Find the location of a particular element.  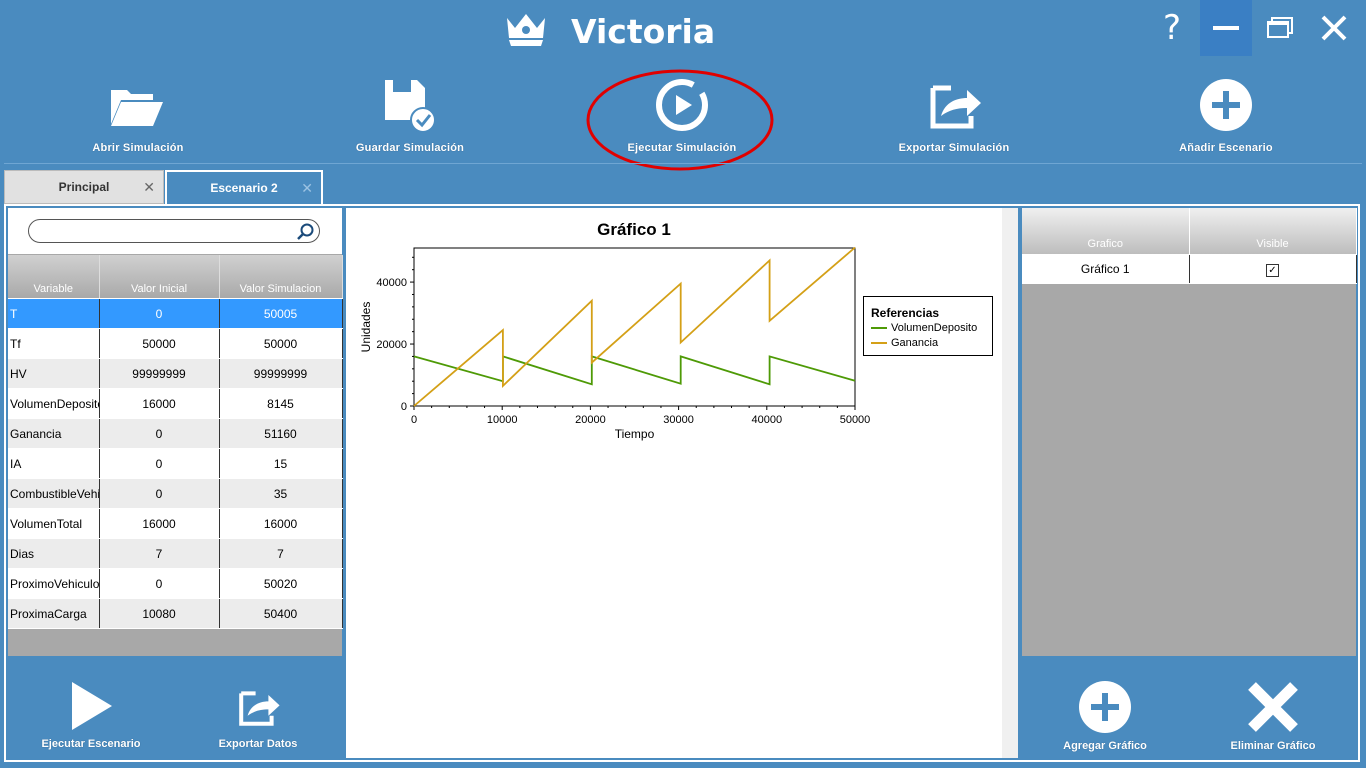

column-header-initial-value: Valor Inicial is located at coordinates (159, 277).